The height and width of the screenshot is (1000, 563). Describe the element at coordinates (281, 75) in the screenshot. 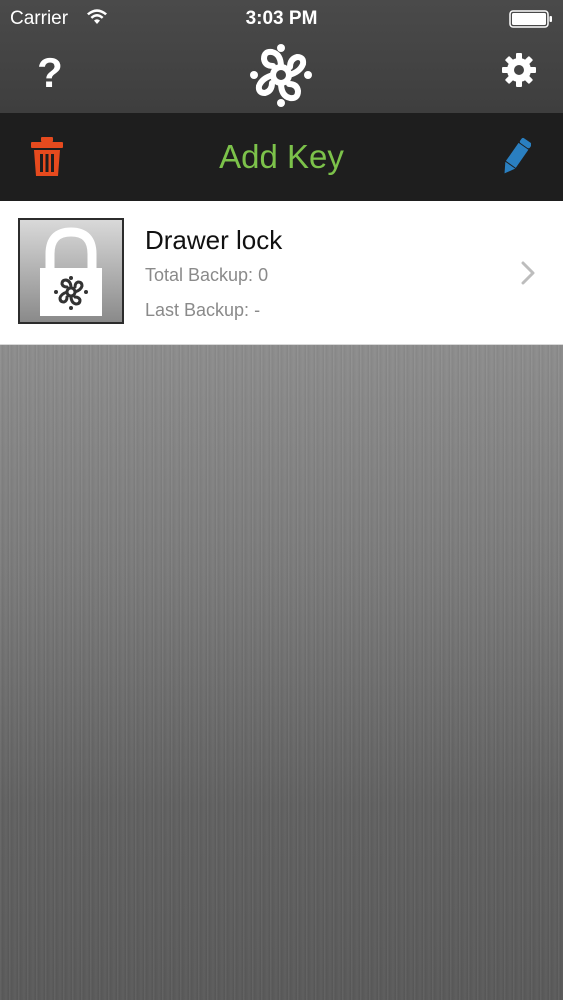

I see `chain-link-logo-icon` at that location.